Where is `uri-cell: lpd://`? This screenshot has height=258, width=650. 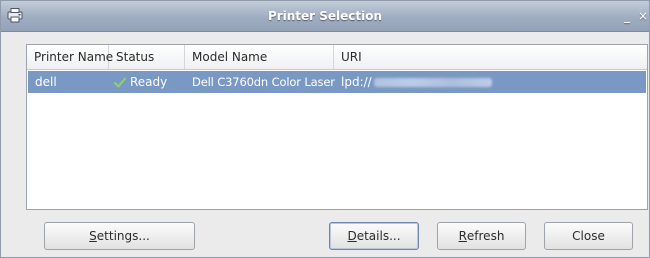
uri-cell: lpd:// is located at coordinates (484, 82).